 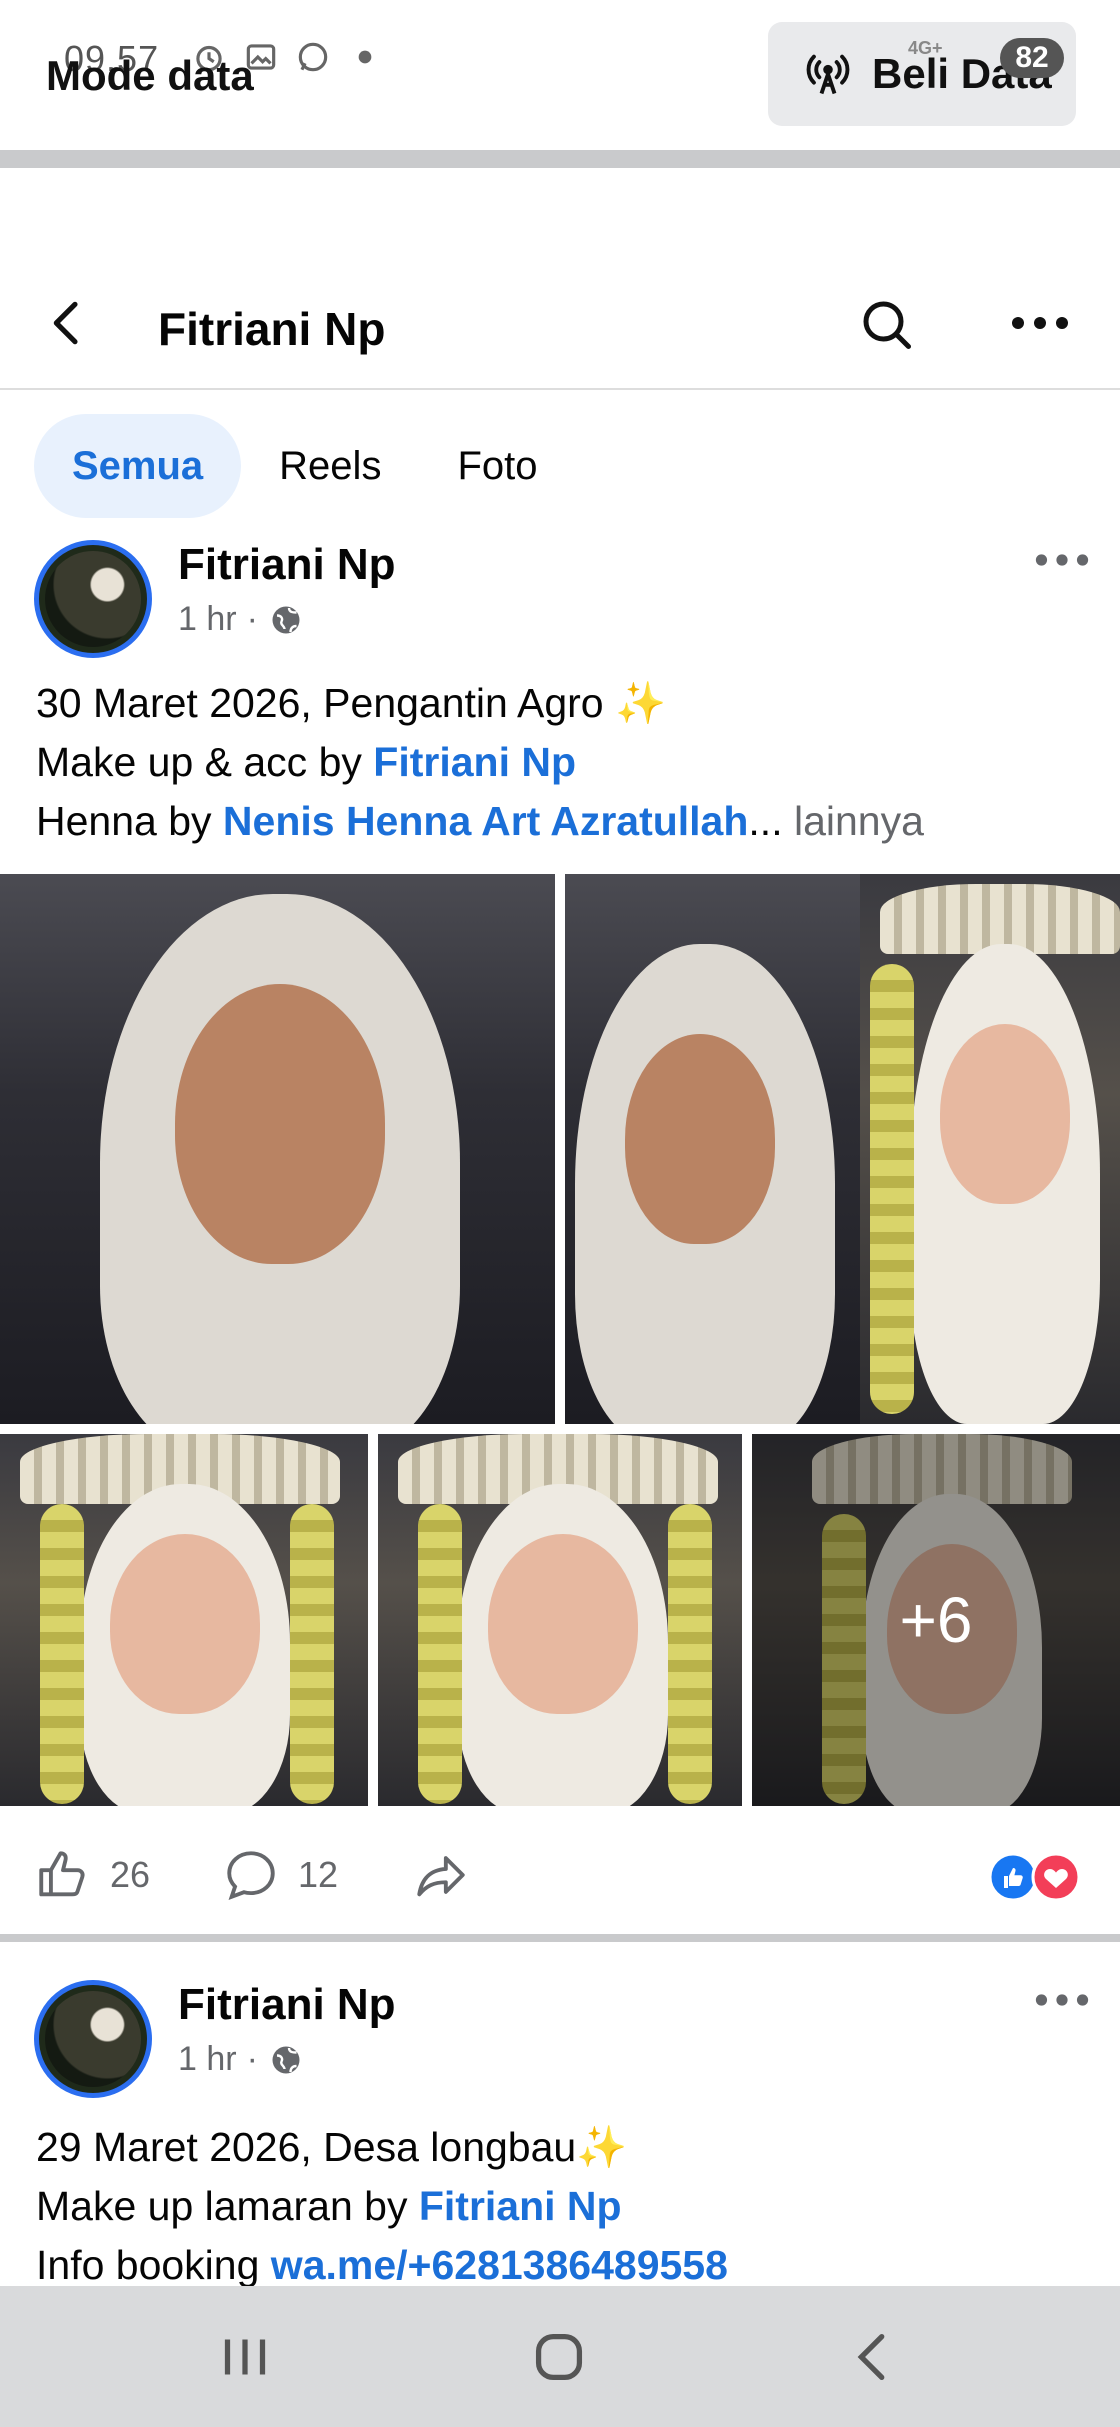 What do you see at coordinates (245, 2357) in the screenshot?
I see `recent-apps-icon` at bounding box center [245, 2357].